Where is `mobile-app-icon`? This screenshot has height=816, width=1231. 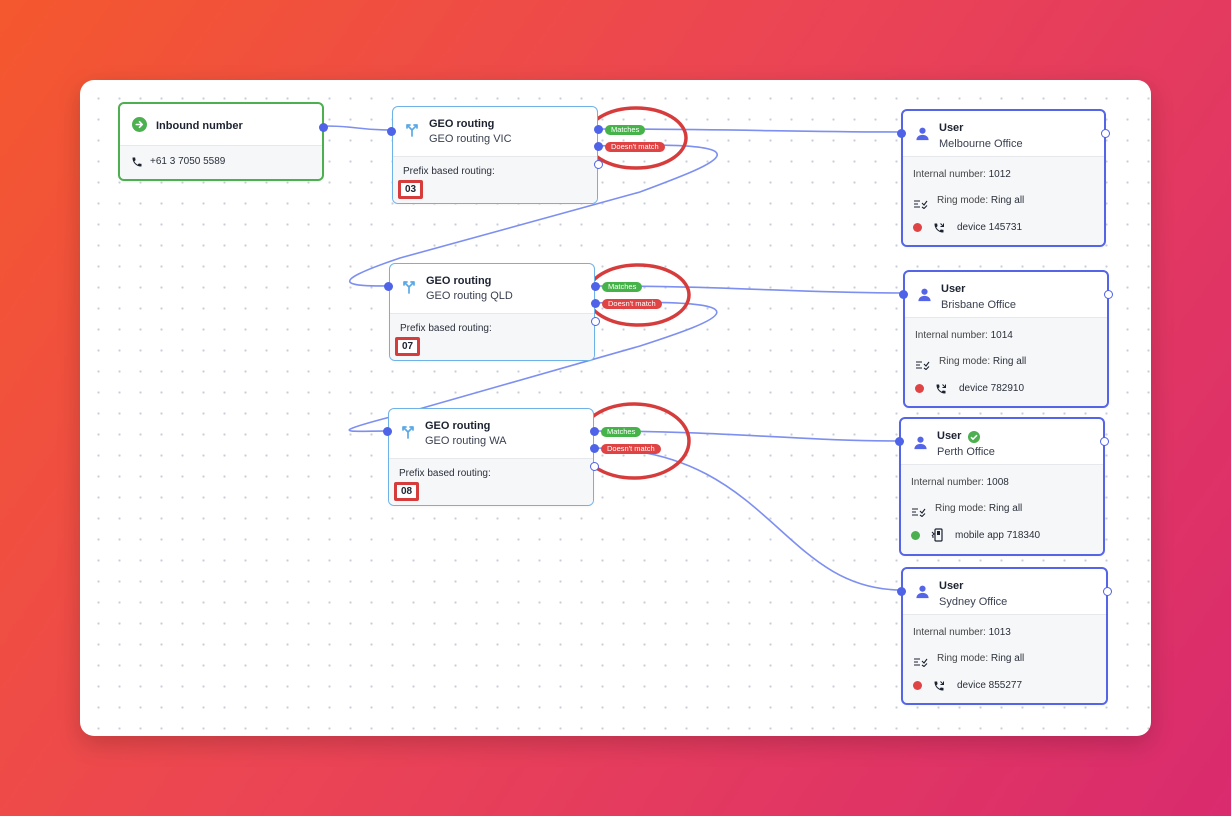 mobile-app-icon is located at coordinates (938, 537).